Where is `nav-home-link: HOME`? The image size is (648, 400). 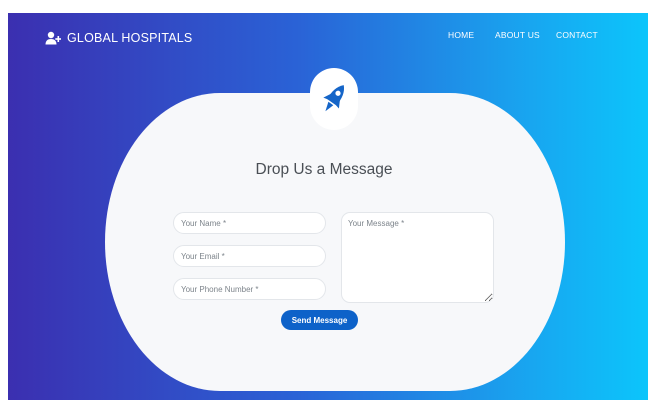 nav-home-link: HOME is located at coordinates (461, 35).